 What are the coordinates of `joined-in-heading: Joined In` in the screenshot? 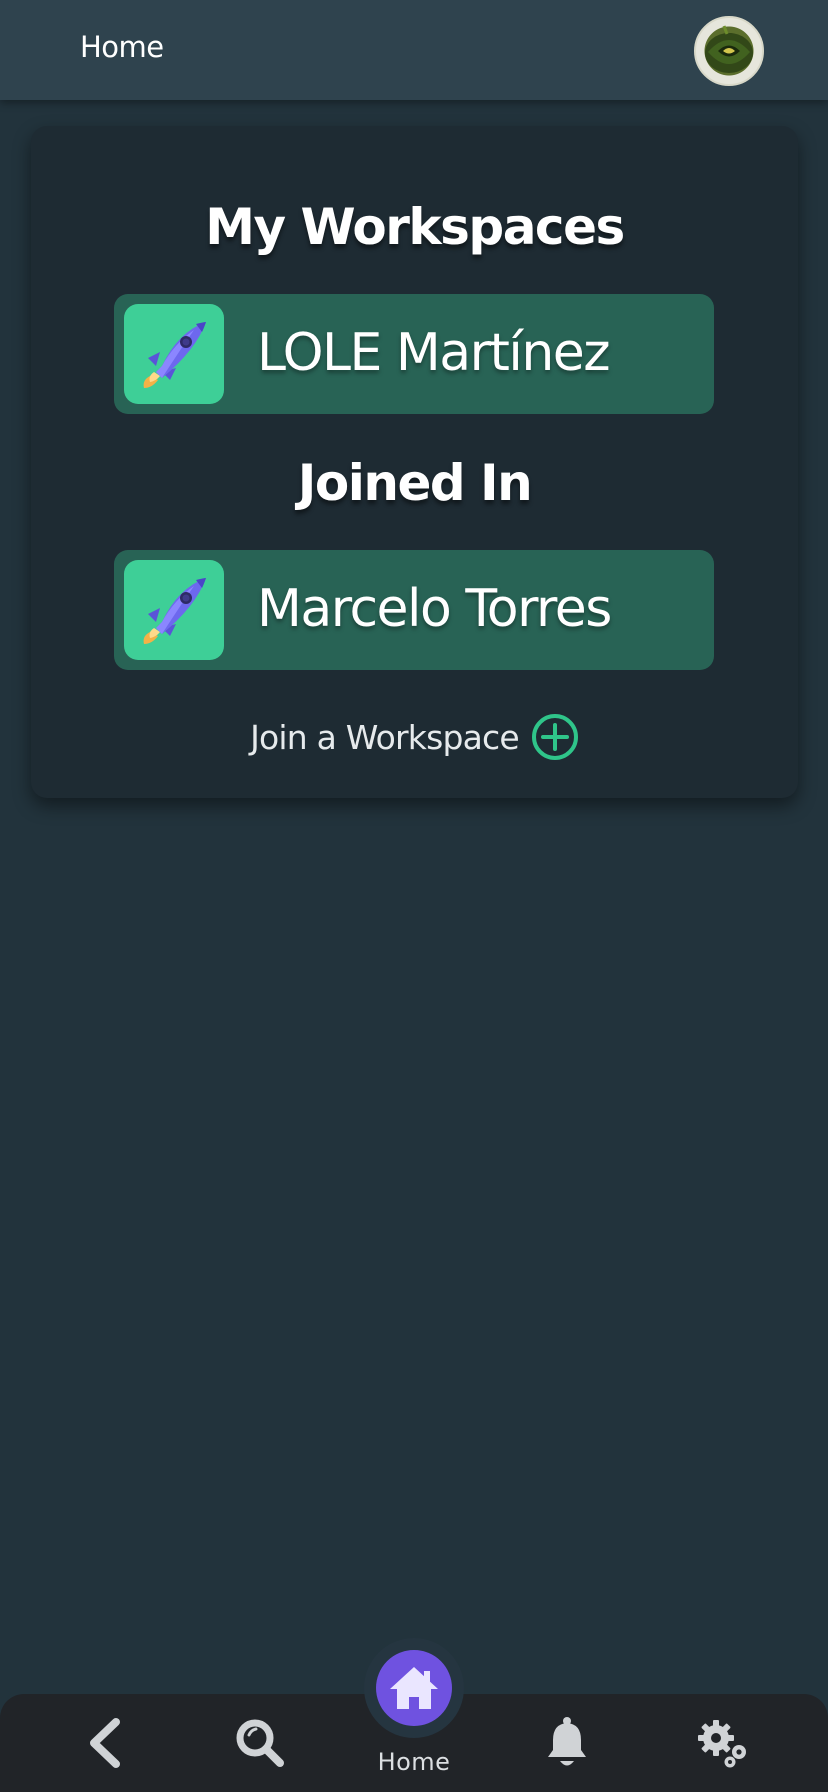 It's located at (415, 483).